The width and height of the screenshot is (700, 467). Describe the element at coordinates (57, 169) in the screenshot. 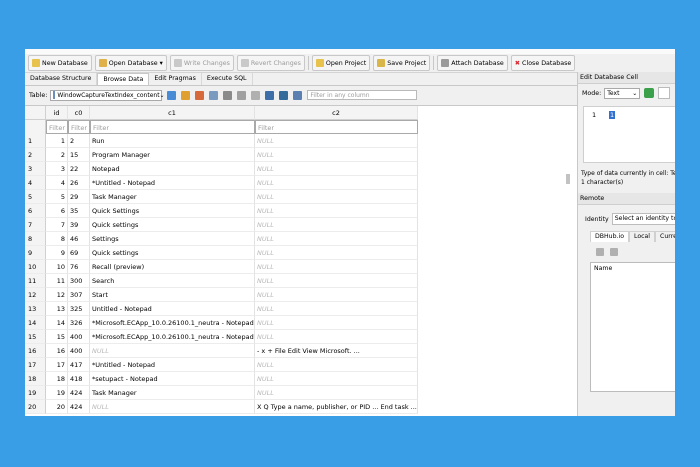

I see `cell-id: 3` at that location.